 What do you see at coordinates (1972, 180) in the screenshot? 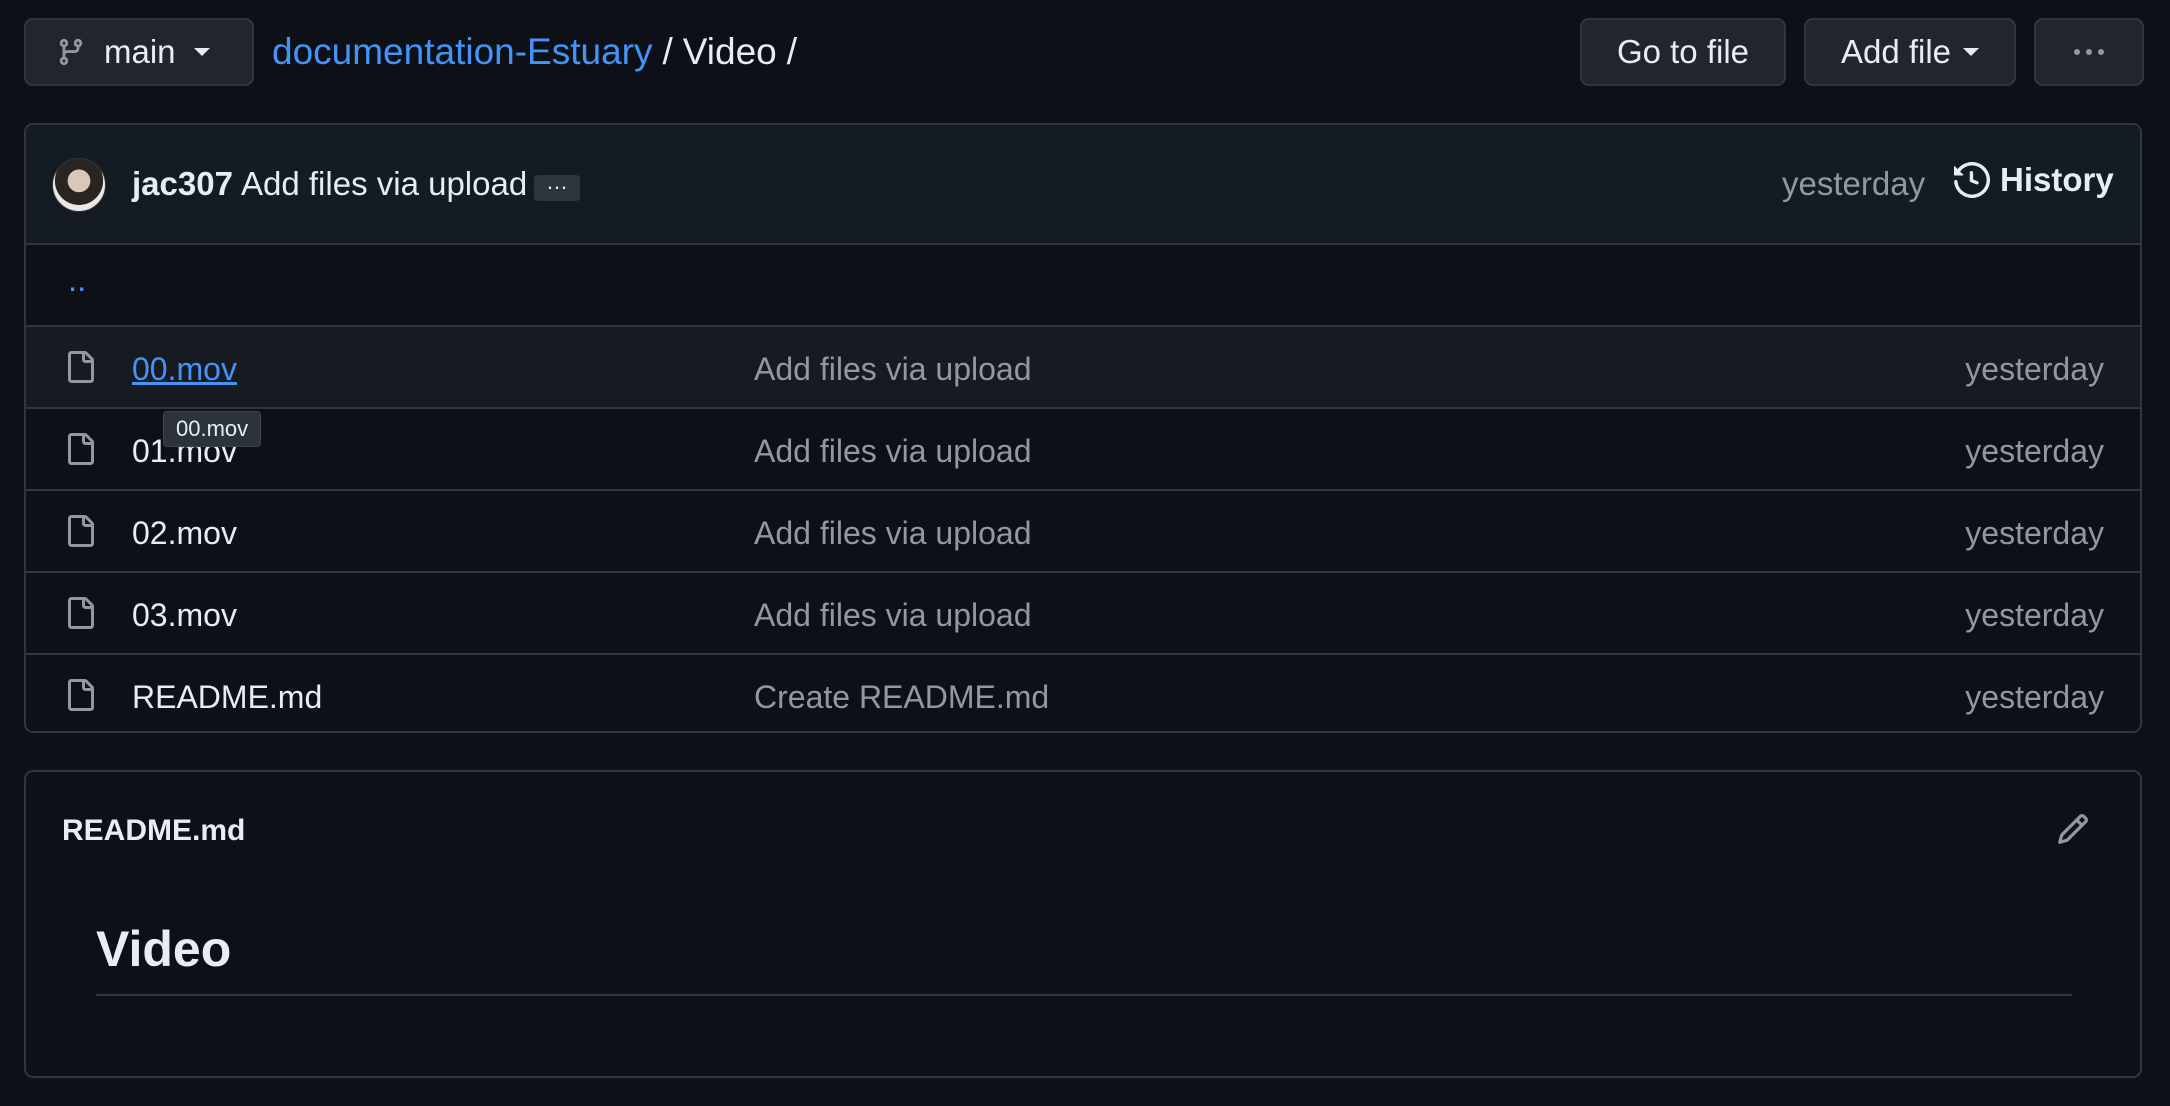
I see `history-icon` at bounding box center [1972, 180].